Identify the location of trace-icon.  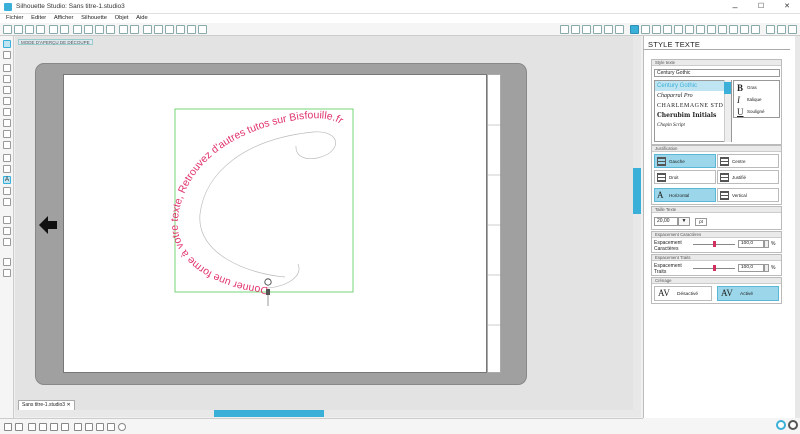
(619, 29).